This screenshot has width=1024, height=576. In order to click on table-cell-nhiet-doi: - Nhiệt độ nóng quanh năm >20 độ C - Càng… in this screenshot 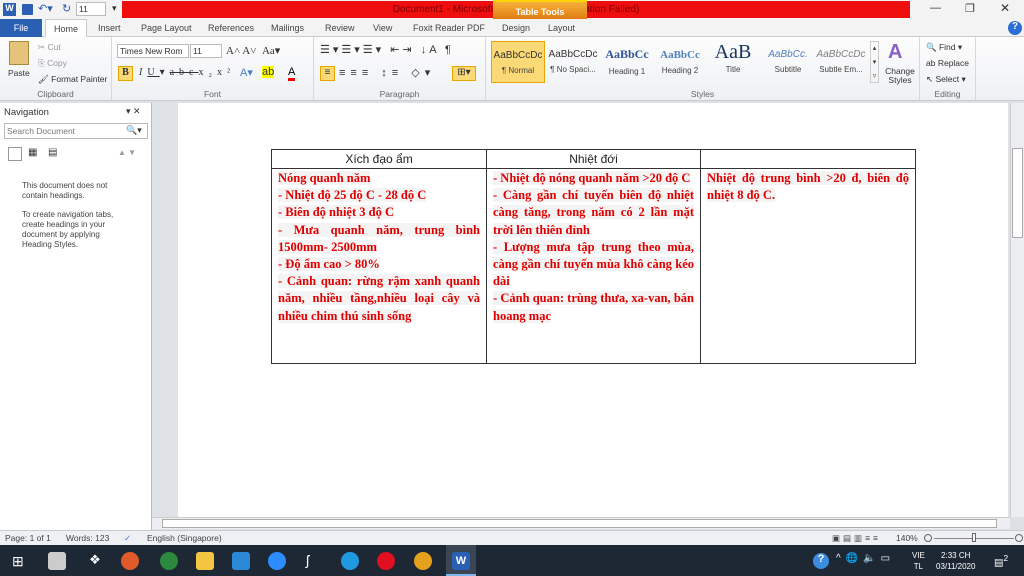, I will do `click(593, 266)`.